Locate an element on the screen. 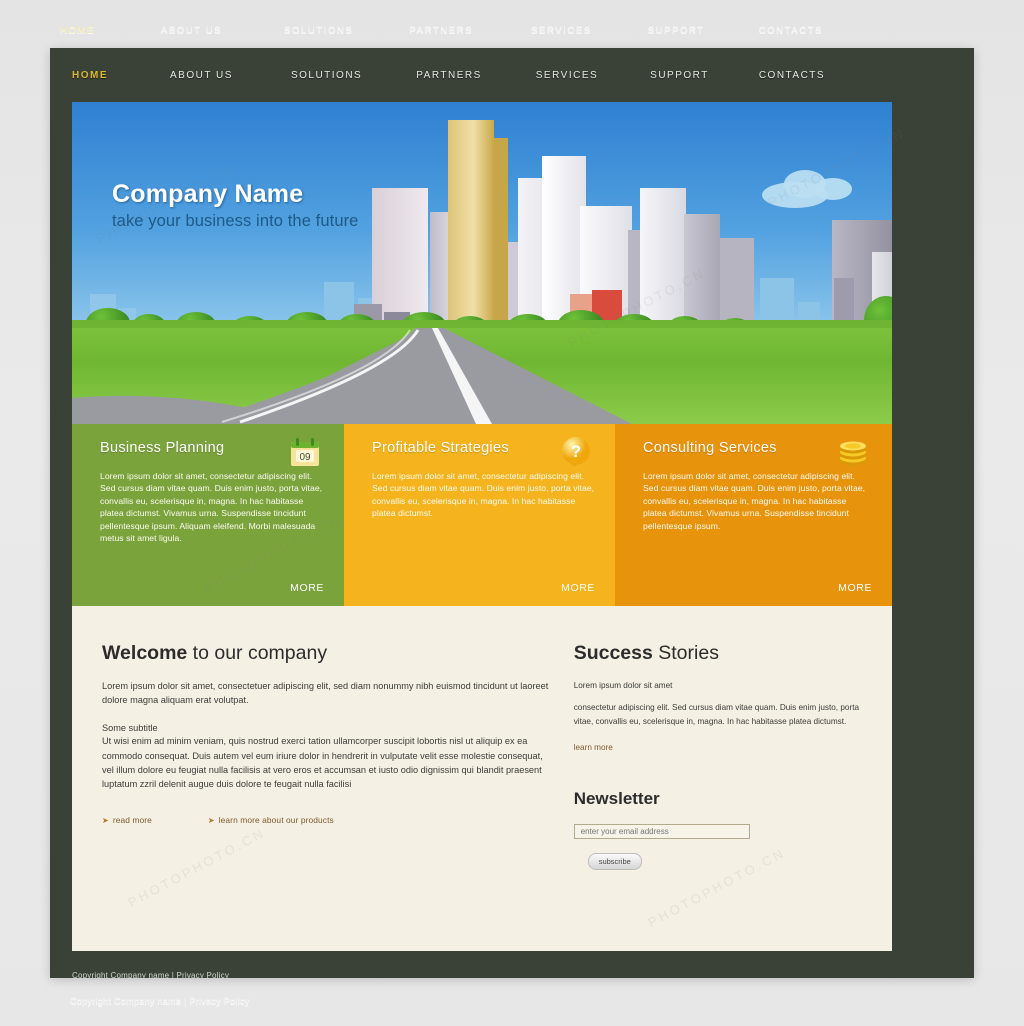 This screenshot has width=1024, height=1026. coins-icon is located at coordinates (853, 452).